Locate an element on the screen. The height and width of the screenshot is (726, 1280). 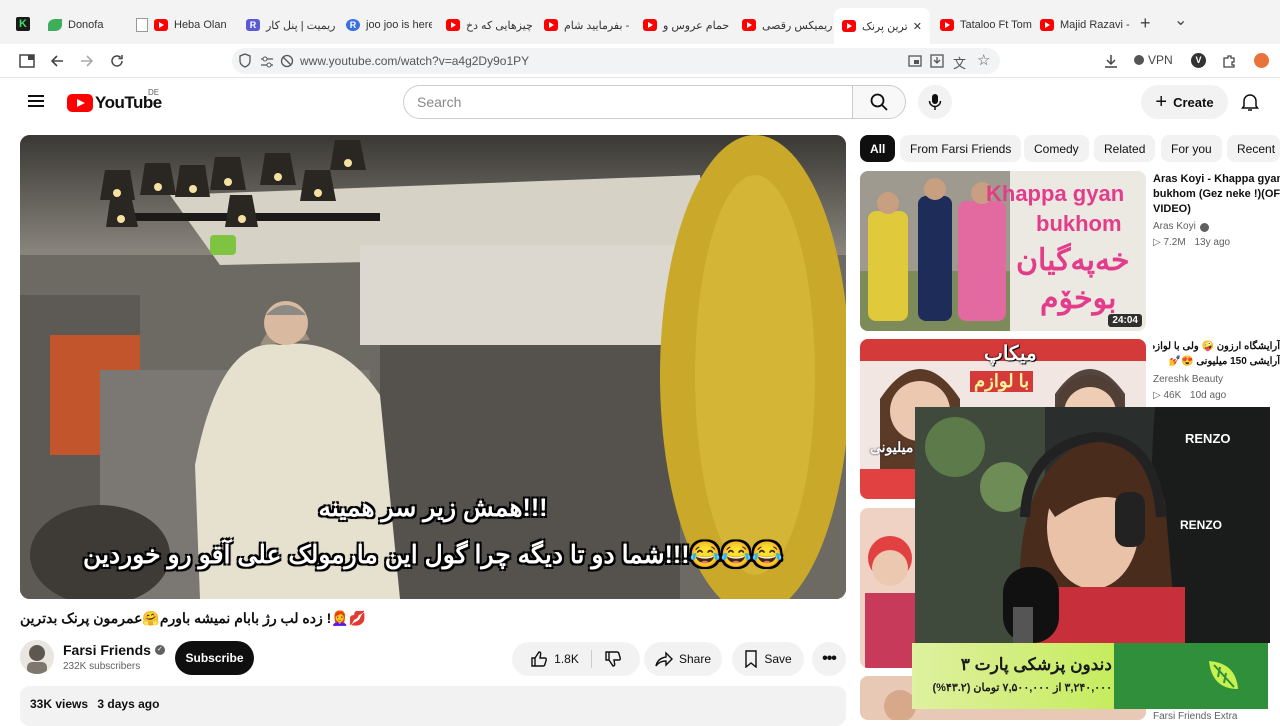
like-dislike-group: 1.8K is located at coordinates (576, 659).